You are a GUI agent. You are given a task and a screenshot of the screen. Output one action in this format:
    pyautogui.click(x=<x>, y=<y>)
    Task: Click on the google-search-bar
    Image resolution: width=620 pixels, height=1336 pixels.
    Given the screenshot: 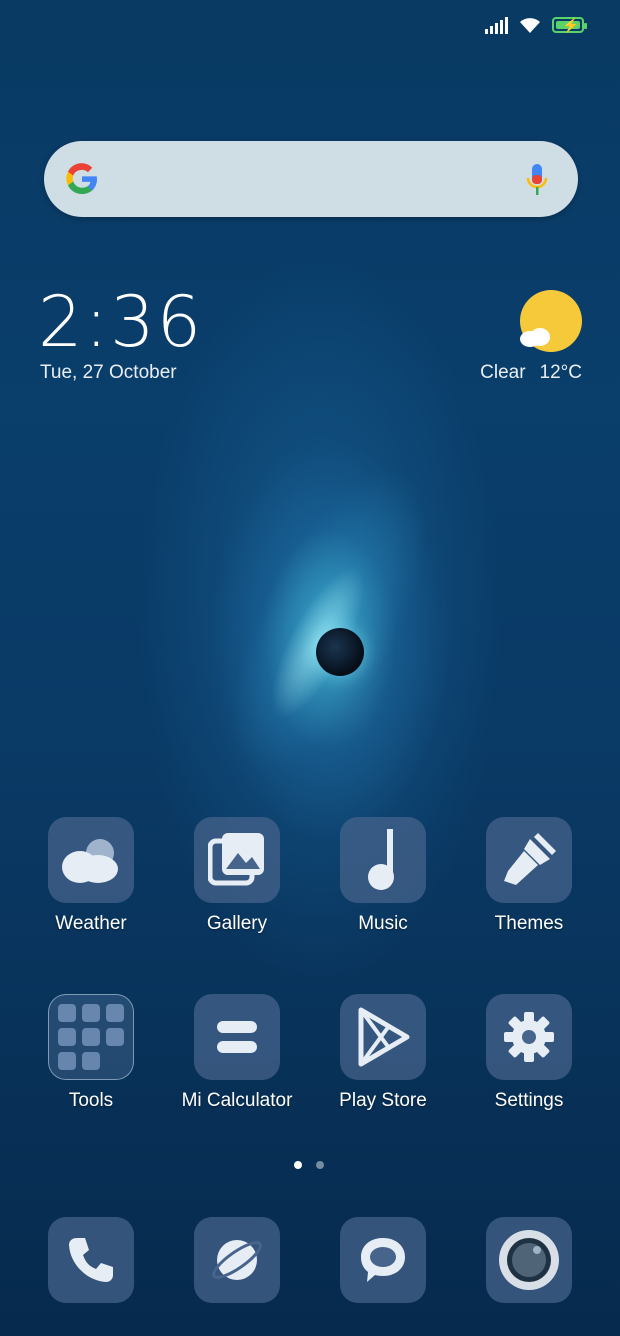 What is the action you would take?
    pyautogui.click(x=311, y=179)
    